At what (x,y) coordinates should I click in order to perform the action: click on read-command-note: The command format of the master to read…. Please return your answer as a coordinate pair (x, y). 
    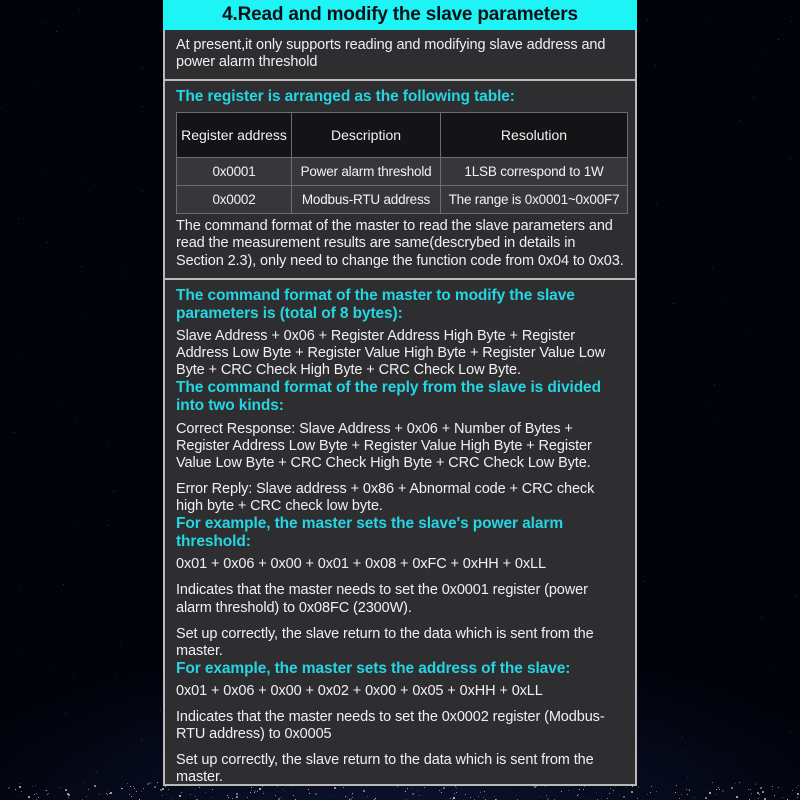
    Looking at the image, I should click on (400, 243).